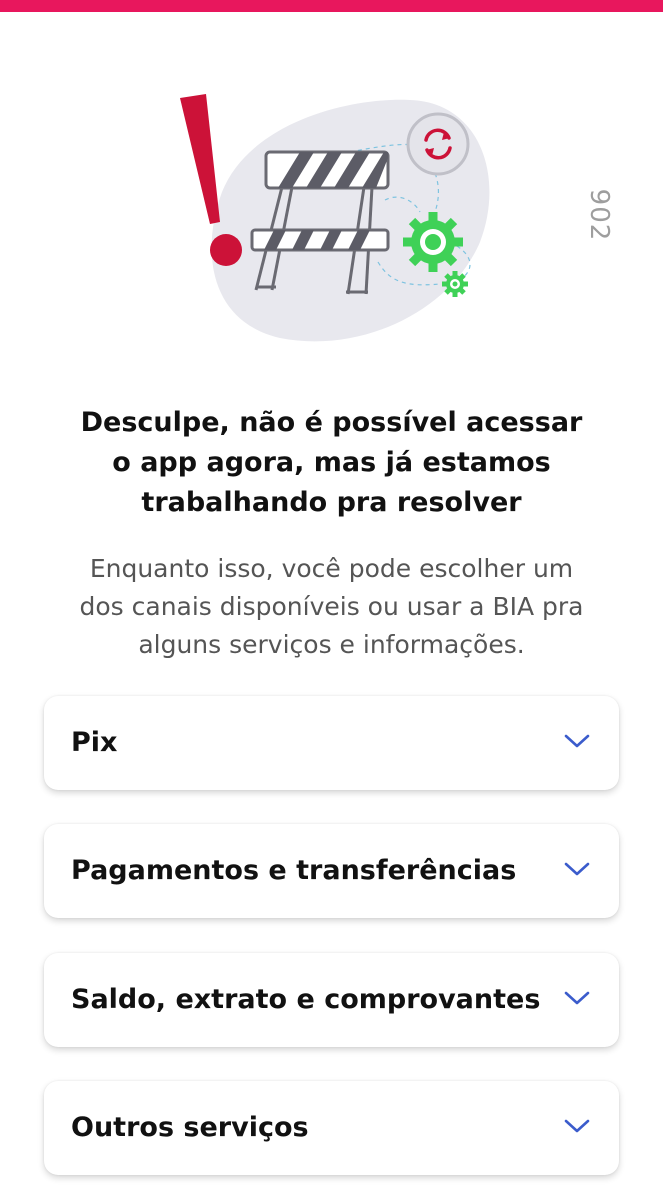 The height and width of the screenshot is (1200, 663). I want to click on topic-card-label: Outros serviços, so click(190, 1127).